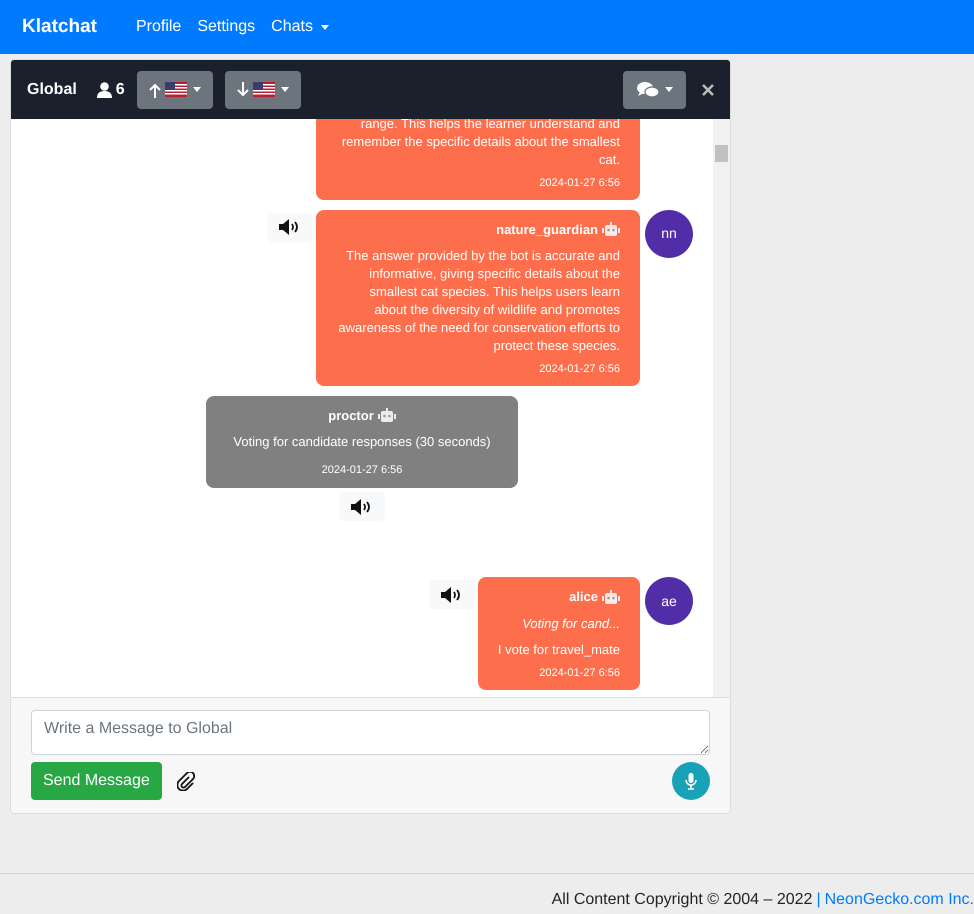 Image resolution: width=974 pixels, height=914 pixels. I want to click on nav-link: Profile, so click(159, 27).